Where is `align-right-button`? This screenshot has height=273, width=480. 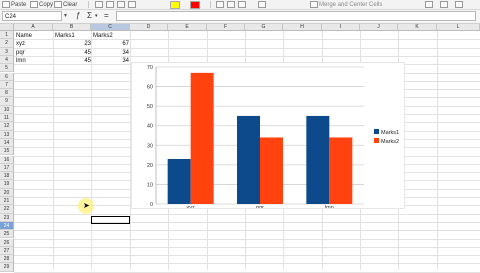 align-right-button is located at coordinates (242, 4).